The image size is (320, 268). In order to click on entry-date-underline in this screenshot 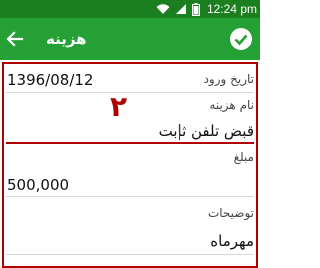, I will do `click(130, 92)`.